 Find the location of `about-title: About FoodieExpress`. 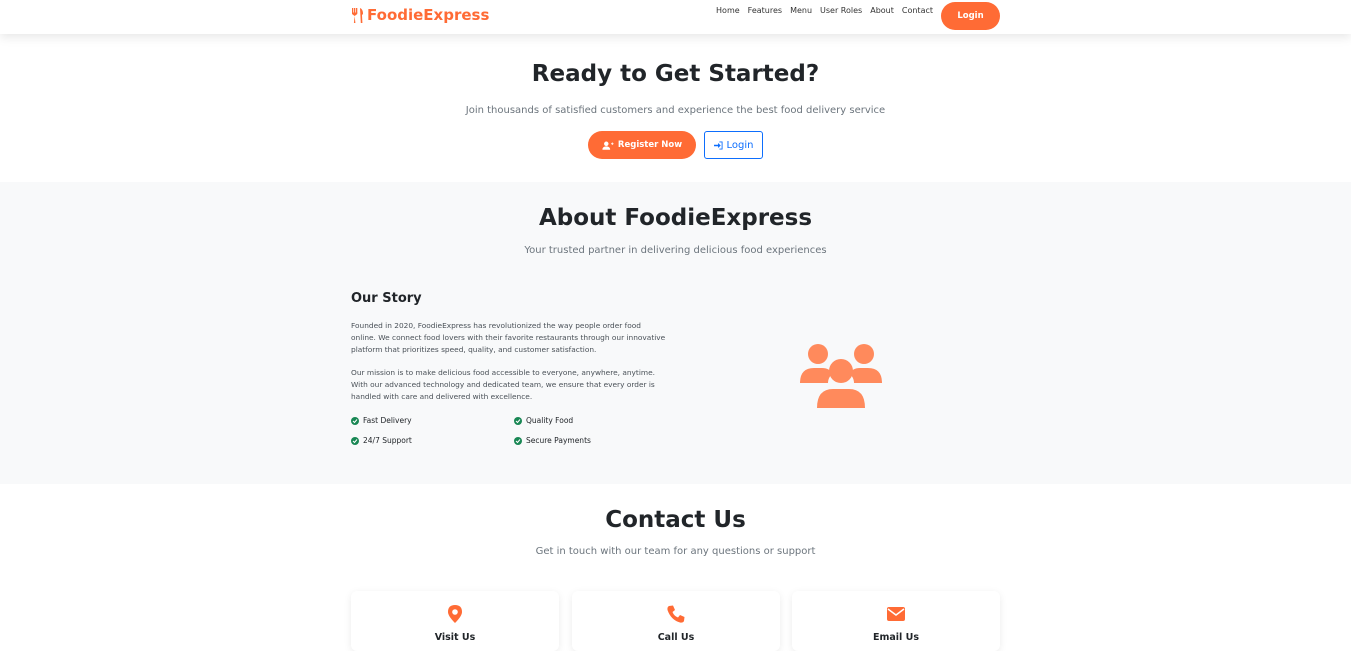

about-title: About FoodieExpress is located at coordinates (675, 218).